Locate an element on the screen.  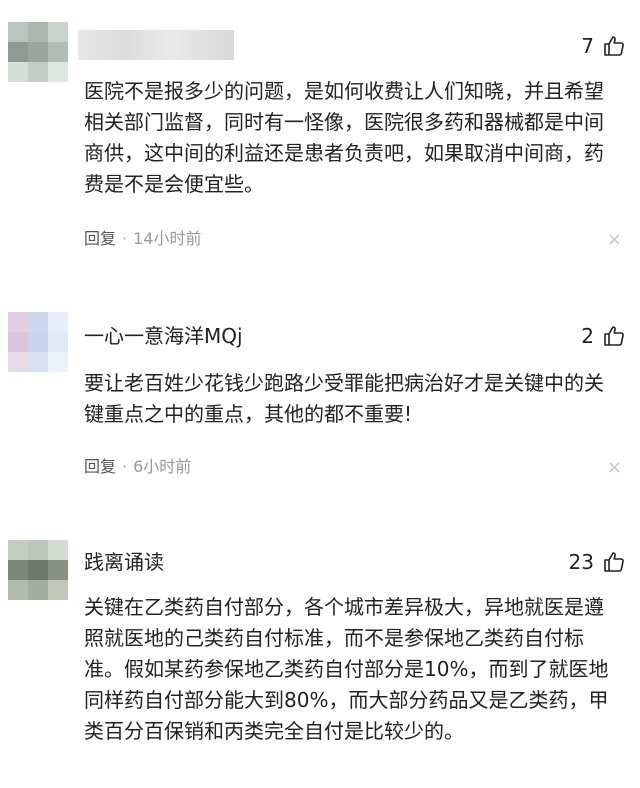
comment-meta: 回复 · 14小时前 is located at coordinates (142, 239).